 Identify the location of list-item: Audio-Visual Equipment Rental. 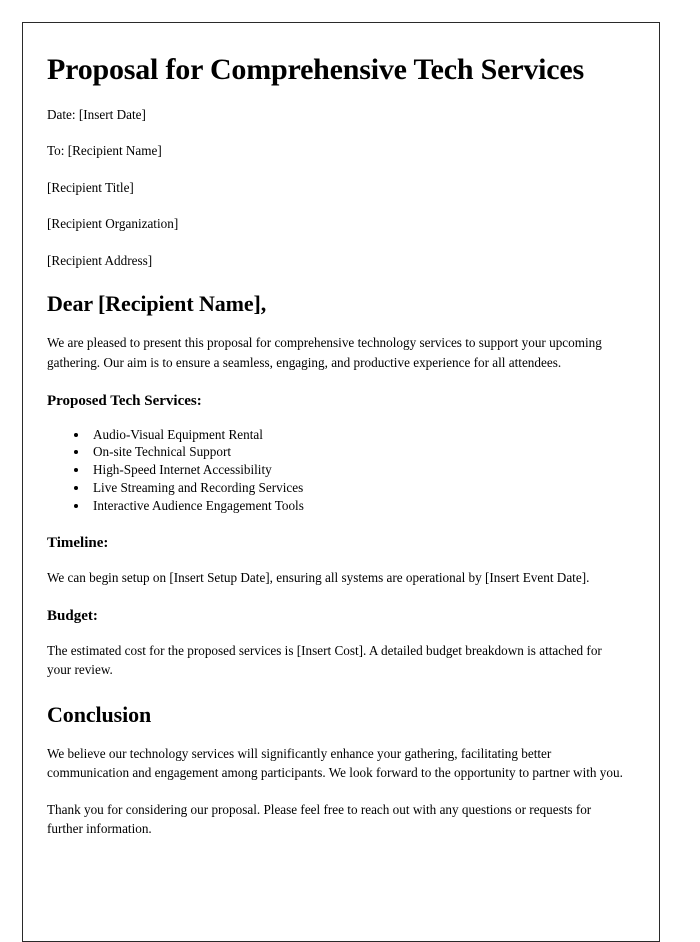
(361, 435).